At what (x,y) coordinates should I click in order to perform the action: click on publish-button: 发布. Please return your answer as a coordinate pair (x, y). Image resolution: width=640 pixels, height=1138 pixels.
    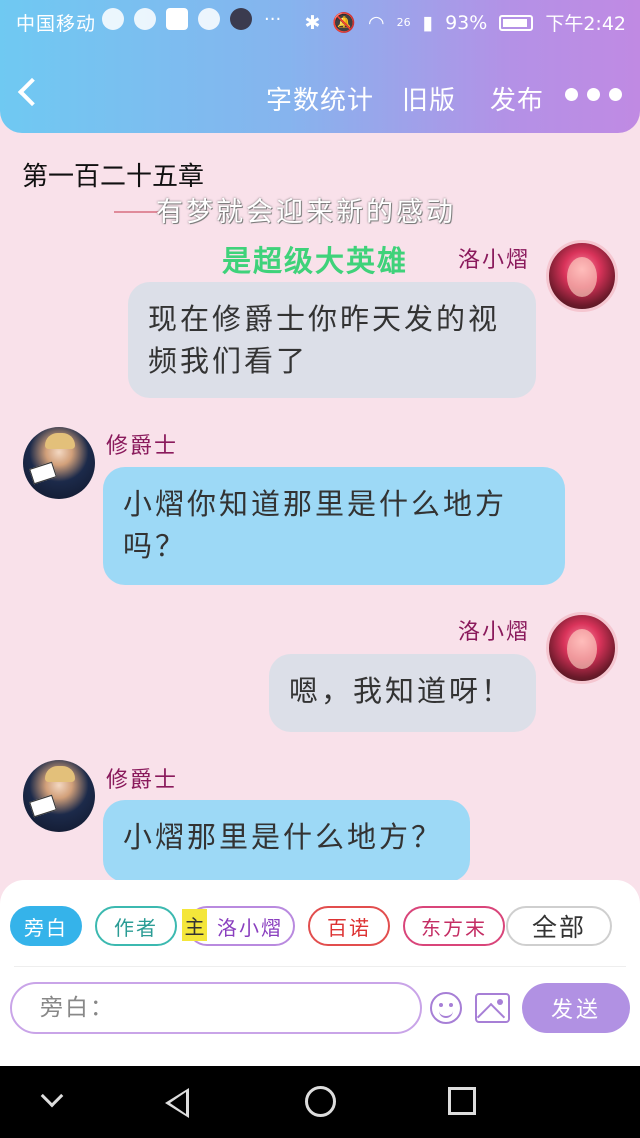
    Looking at the image, I should click on (517, 98).